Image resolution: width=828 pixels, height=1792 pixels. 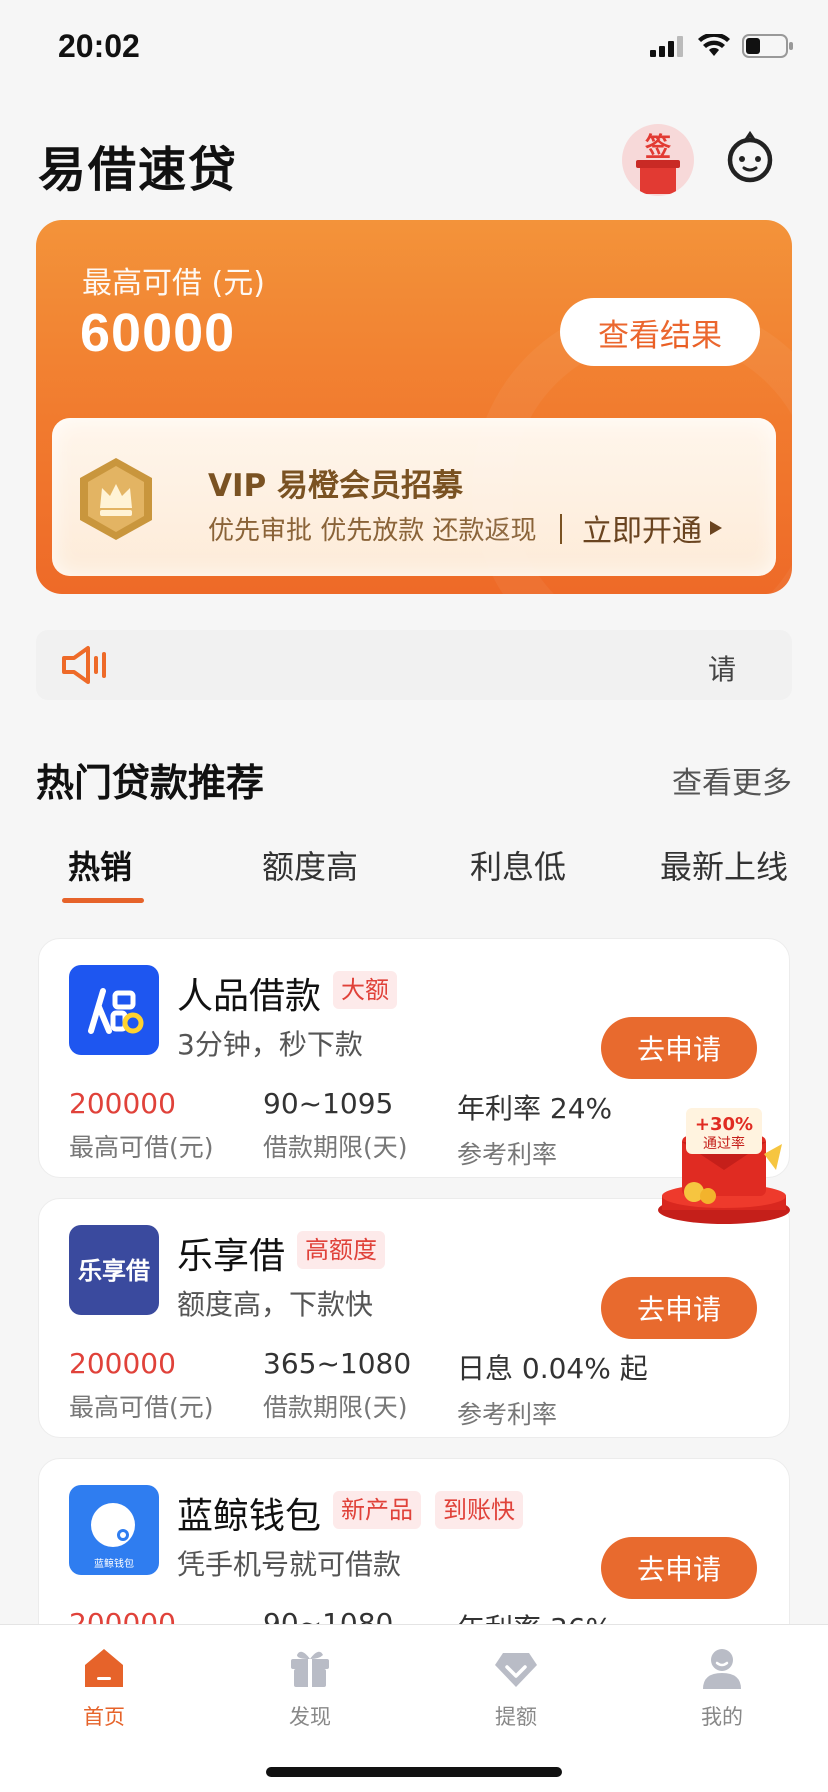 What do you see at coordinates (114, 1563) in the screenshot?
I see `lanjing-logo-text: 蓝鲸钱包` at bounding box center [114, 1563].